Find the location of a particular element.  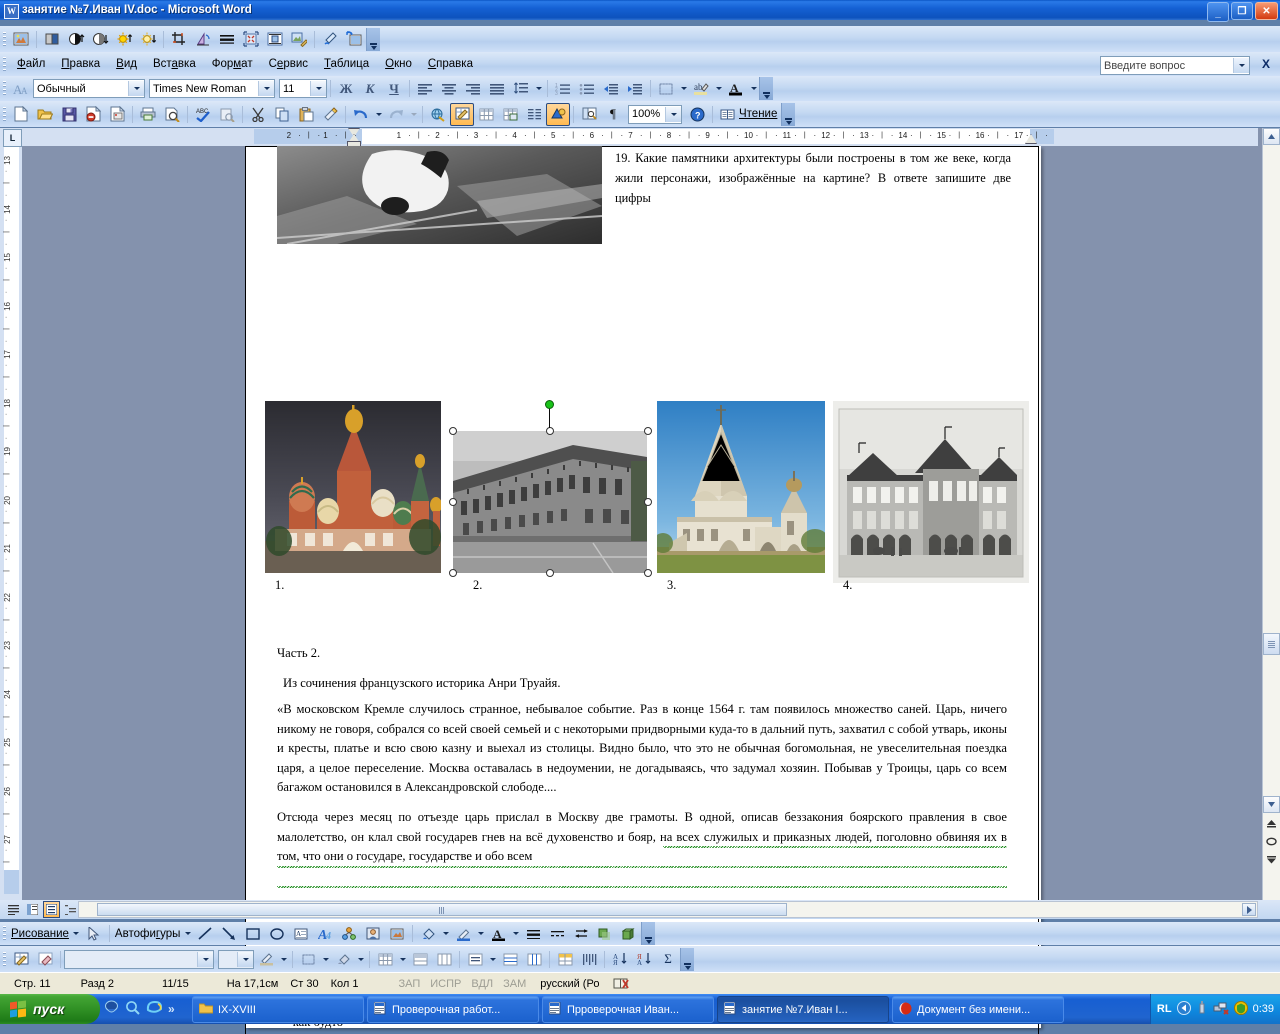

clip-art-icon is located at coordinates (373, 933).